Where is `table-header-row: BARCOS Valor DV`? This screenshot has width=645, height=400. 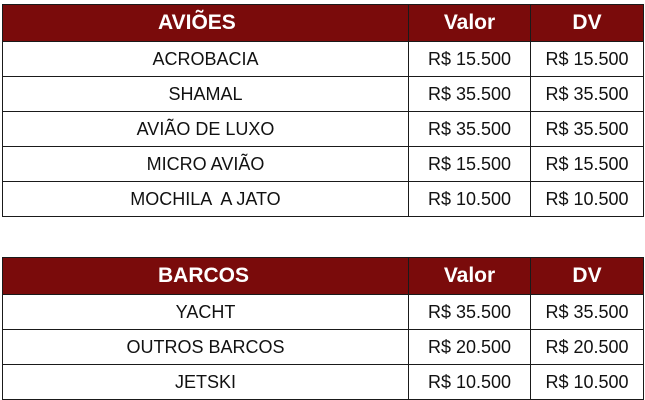
table-header-row: BARCOS Valor DV is located at coordinates (323, 276).